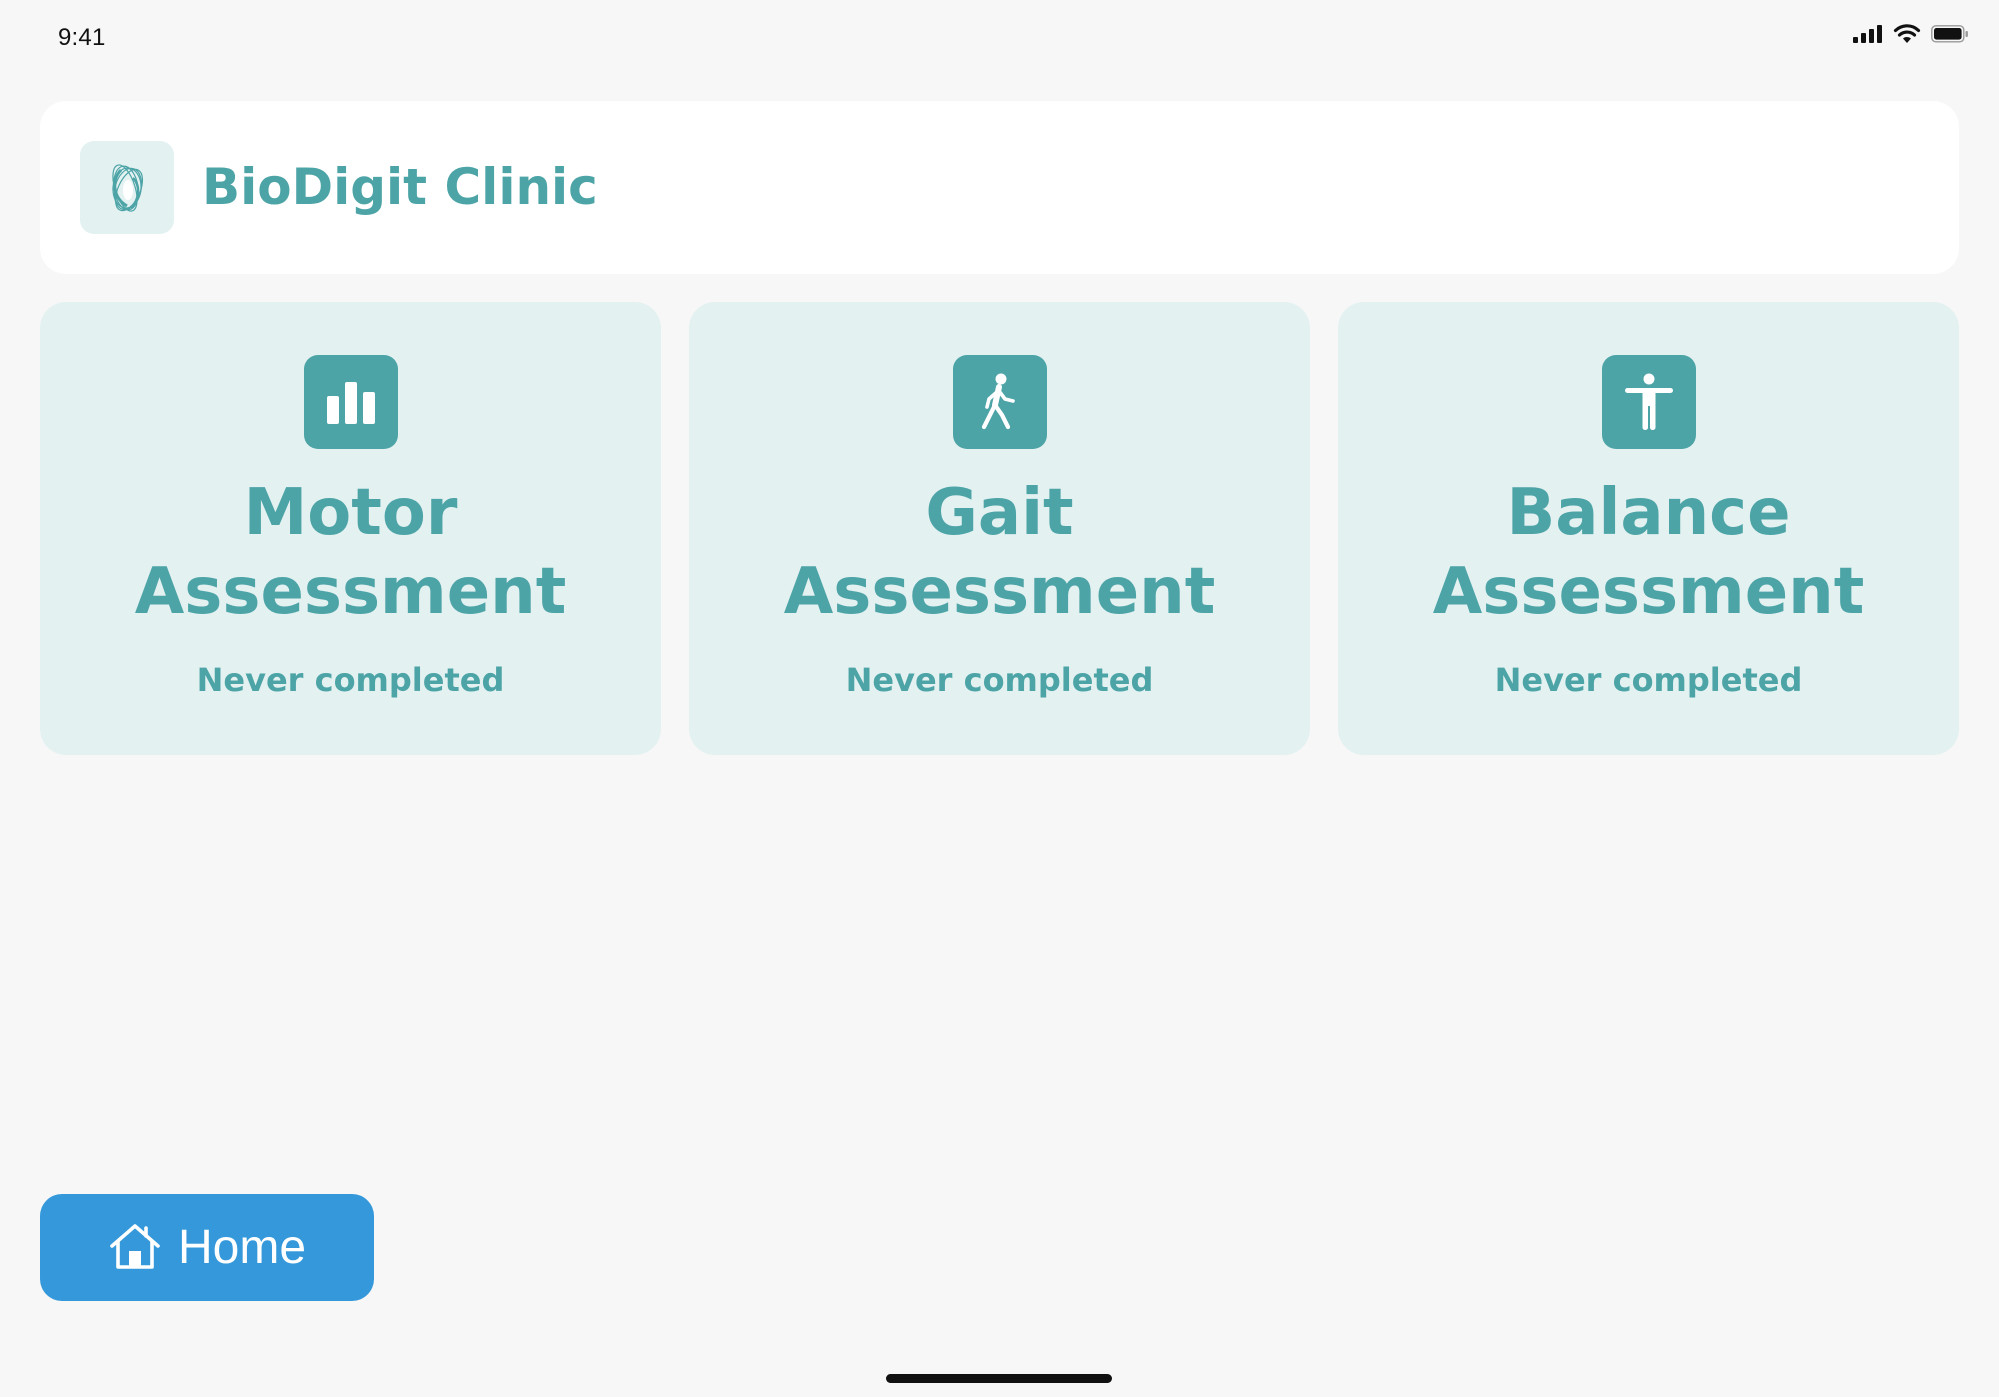 The height and width of the screenshot is (1397, 1999). What do you see at coordinates (999, 552) in the screenshot?
I see `card-title: Gait Assessment` at bounding box center [999, 552].